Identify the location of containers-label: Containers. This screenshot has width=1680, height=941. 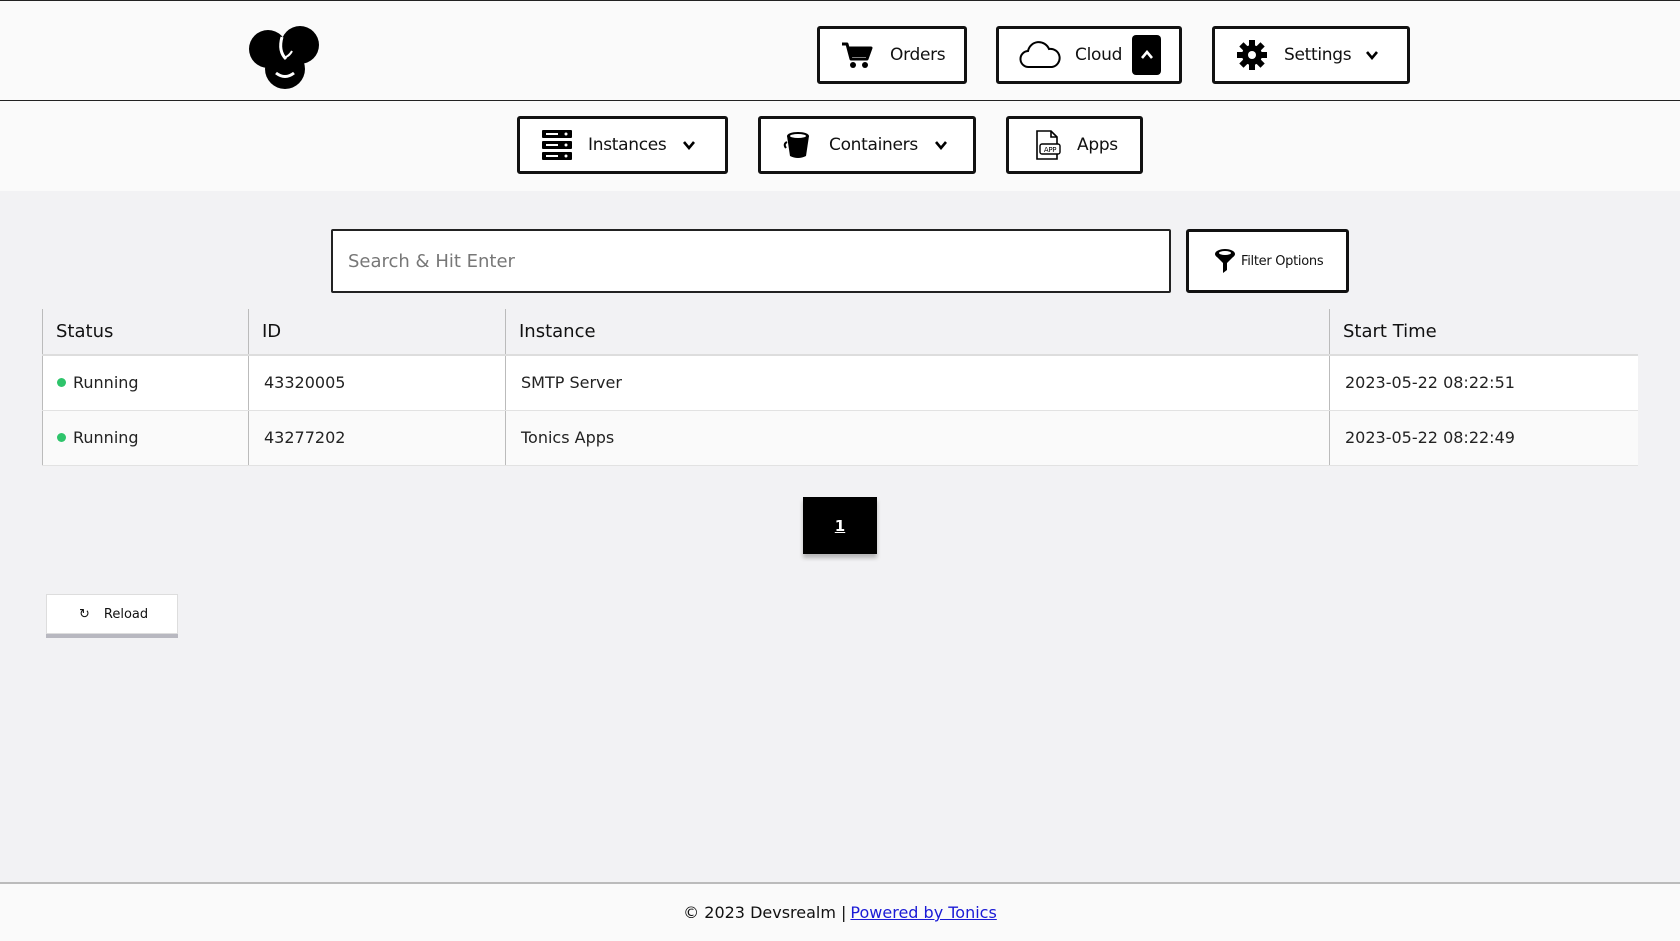
(873, 145).